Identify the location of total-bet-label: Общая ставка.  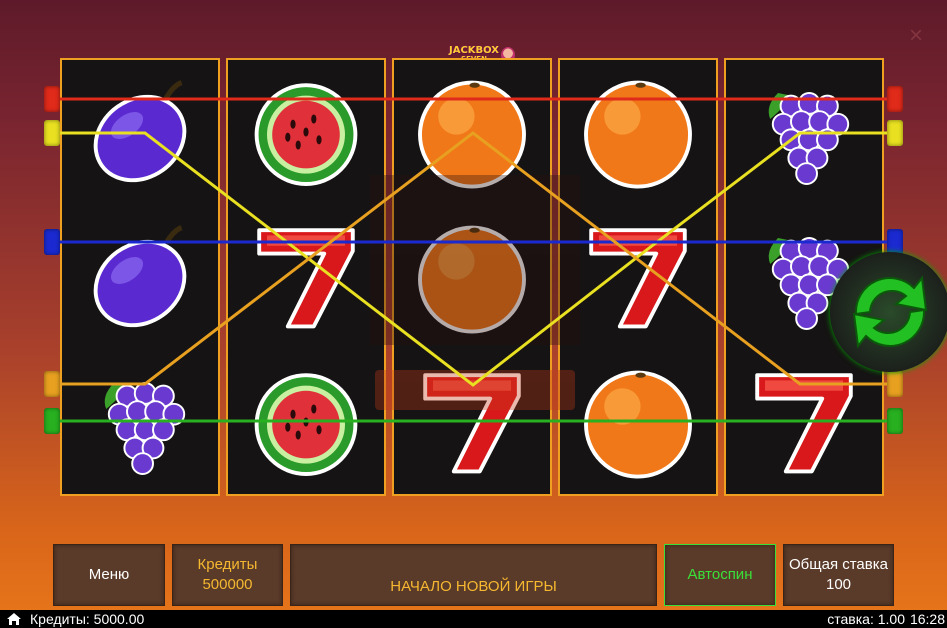
(838, 564).